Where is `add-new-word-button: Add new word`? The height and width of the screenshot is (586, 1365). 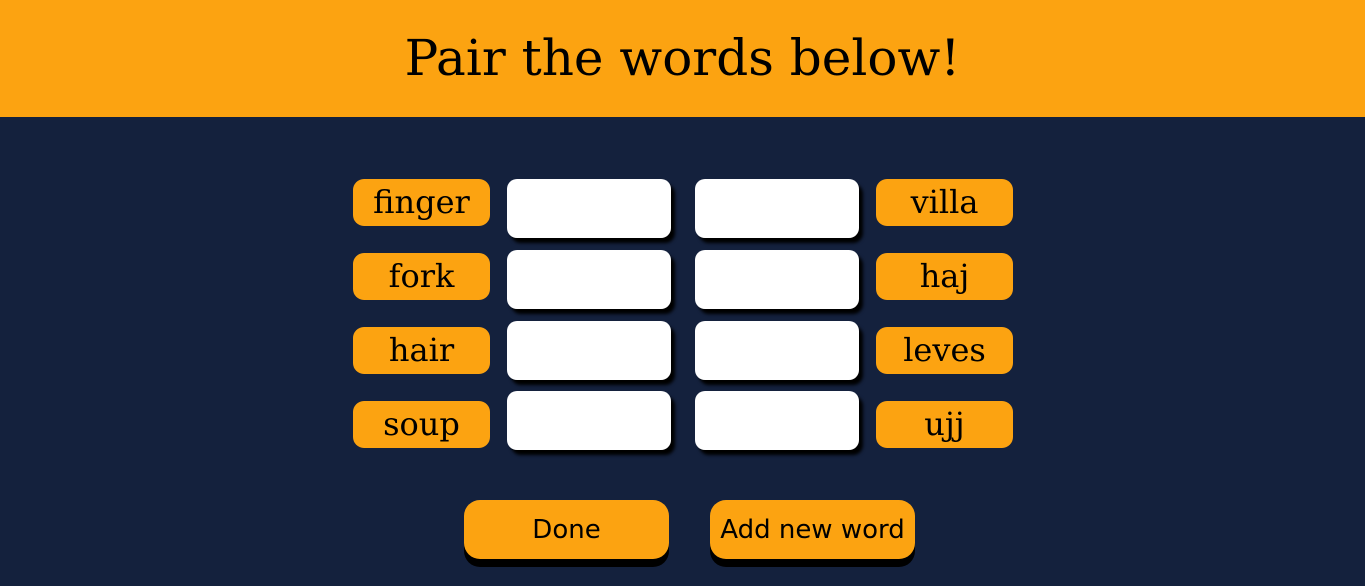
add-new-word-button: Add new word is located at coordinates (812, 529).